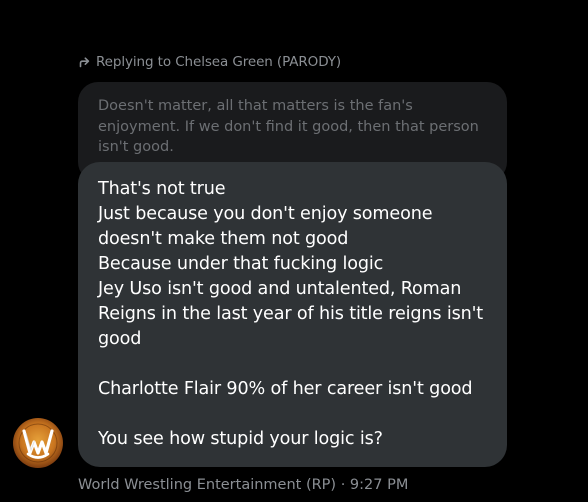 The image size is (588, 502). Describe the element at coordinates (84, 62) in the screenshot. I see `reply-arrow-icon` at that location.